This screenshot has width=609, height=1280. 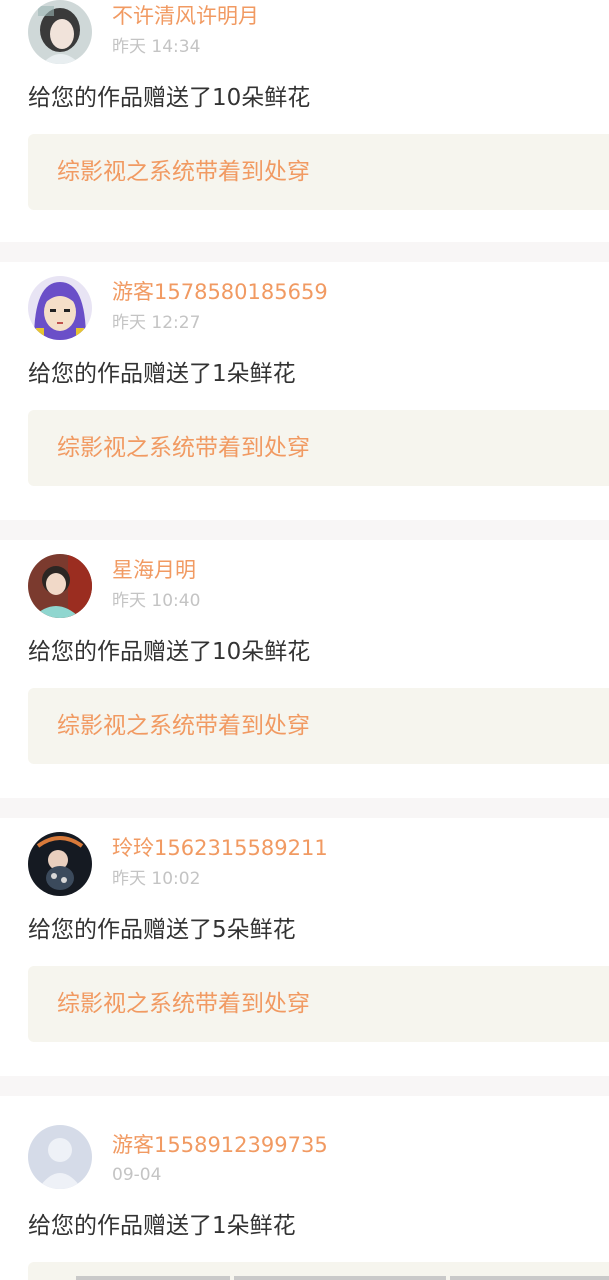 What do you see at coordinates (154, 570) in the screenshot?
I see `username: 星海月明` at bounding box center [154, 570].